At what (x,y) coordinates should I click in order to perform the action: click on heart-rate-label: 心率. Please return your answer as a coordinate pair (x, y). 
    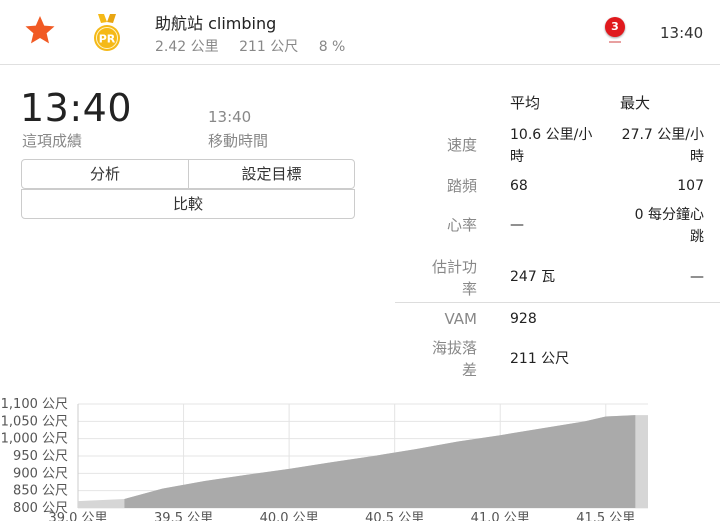
    Looking at the image, I should click on (461, 225).